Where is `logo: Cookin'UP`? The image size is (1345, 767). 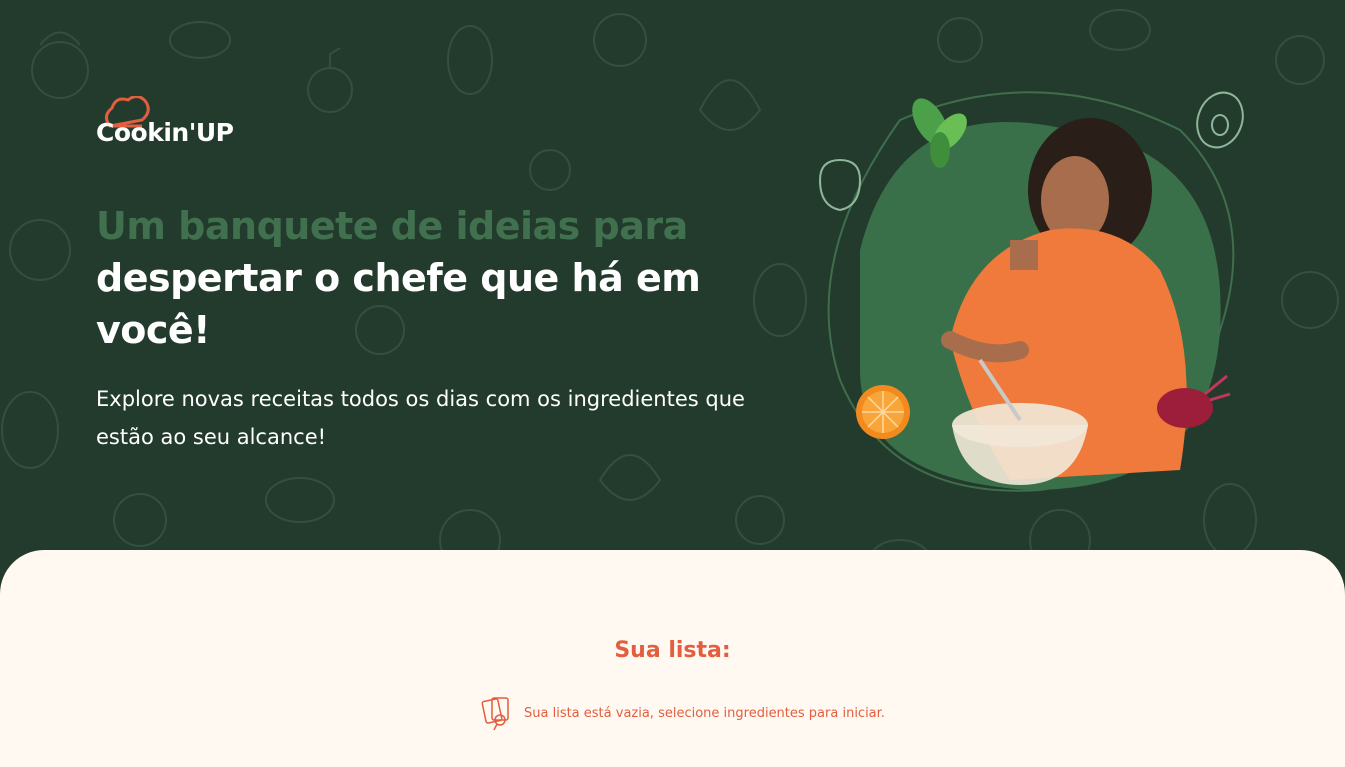 logo: Cookin'UP is located at coordinates (171, 127).